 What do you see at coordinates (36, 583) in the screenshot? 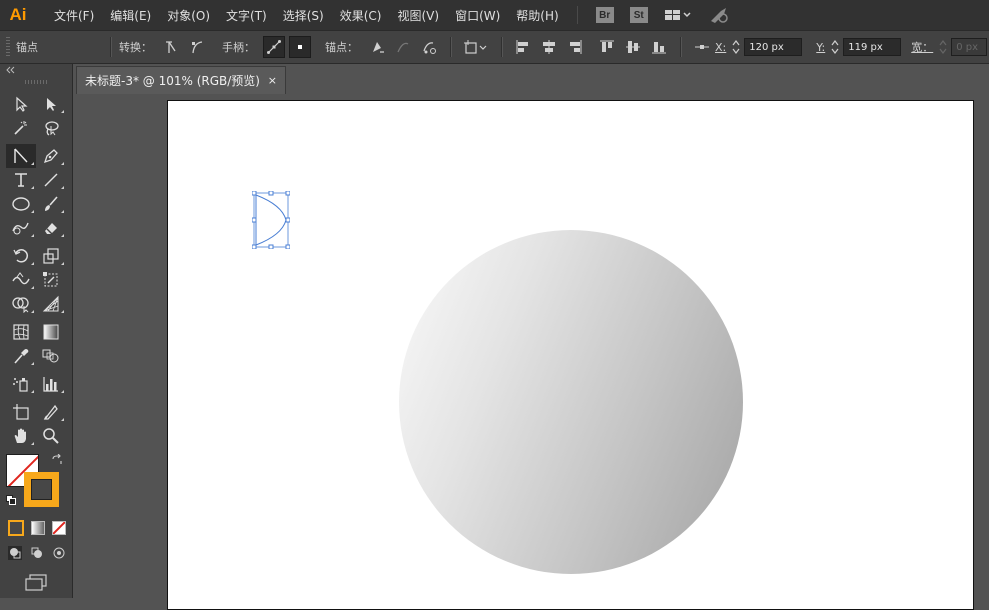
I see `screen-mode-icon` at bounding box center [36, 583].